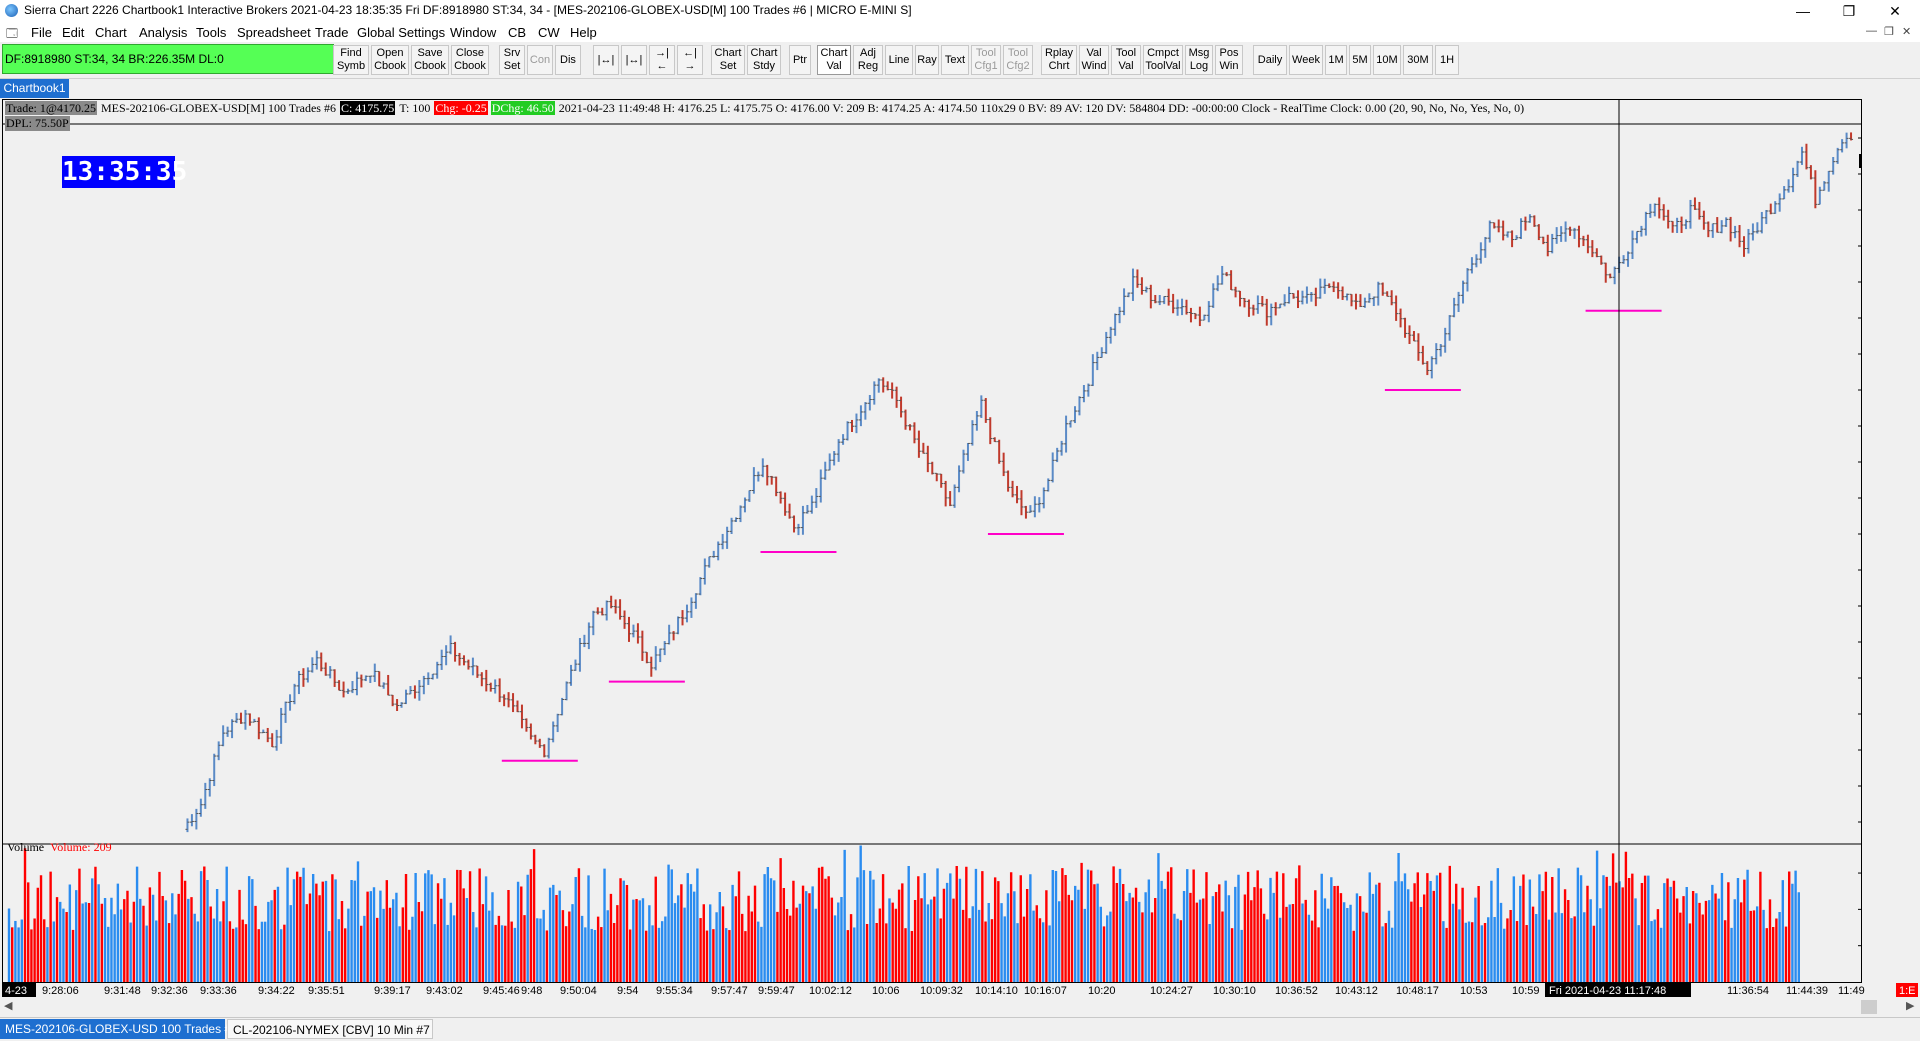 Image resolution: width=1920 pixels, height=1041 pixels. Describe the element at coordinates (473, 32) in the screenshot. I see `menu-window: Window` at that location.